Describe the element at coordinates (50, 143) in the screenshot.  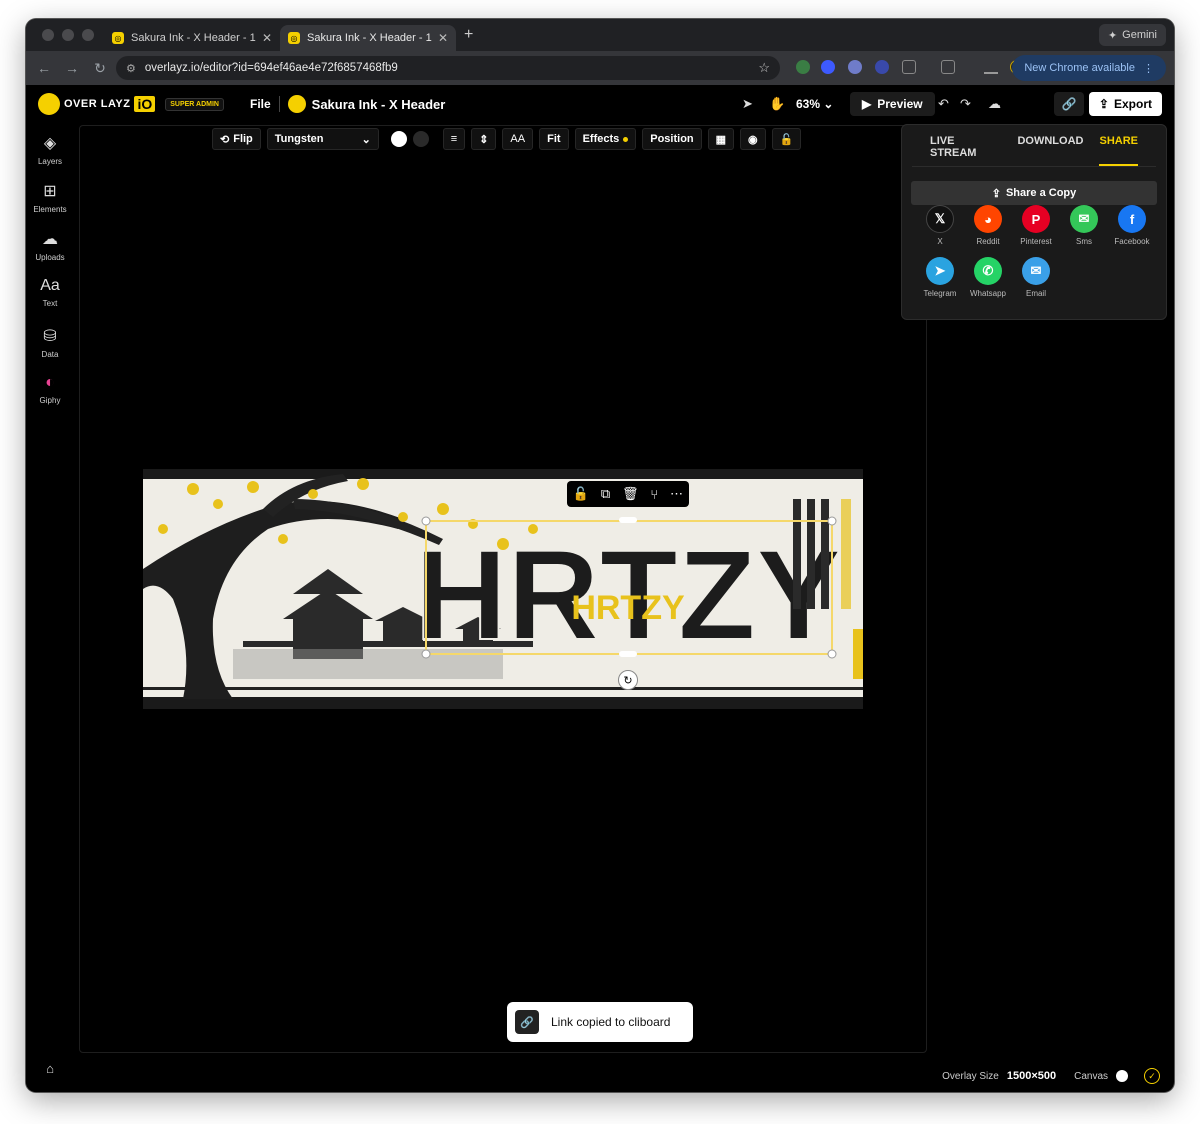
I see `layers-icon: ◈` at that location.